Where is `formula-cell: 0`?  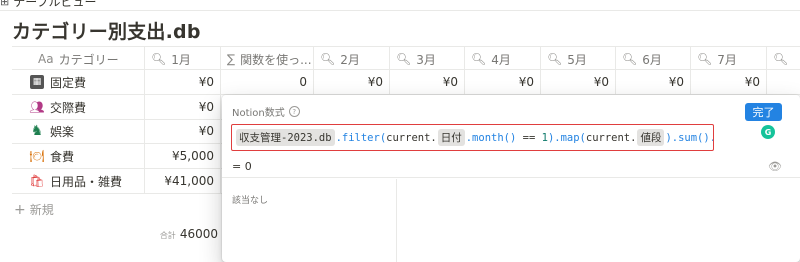 formula-cell: 0 is located at coordinates (267, 82).